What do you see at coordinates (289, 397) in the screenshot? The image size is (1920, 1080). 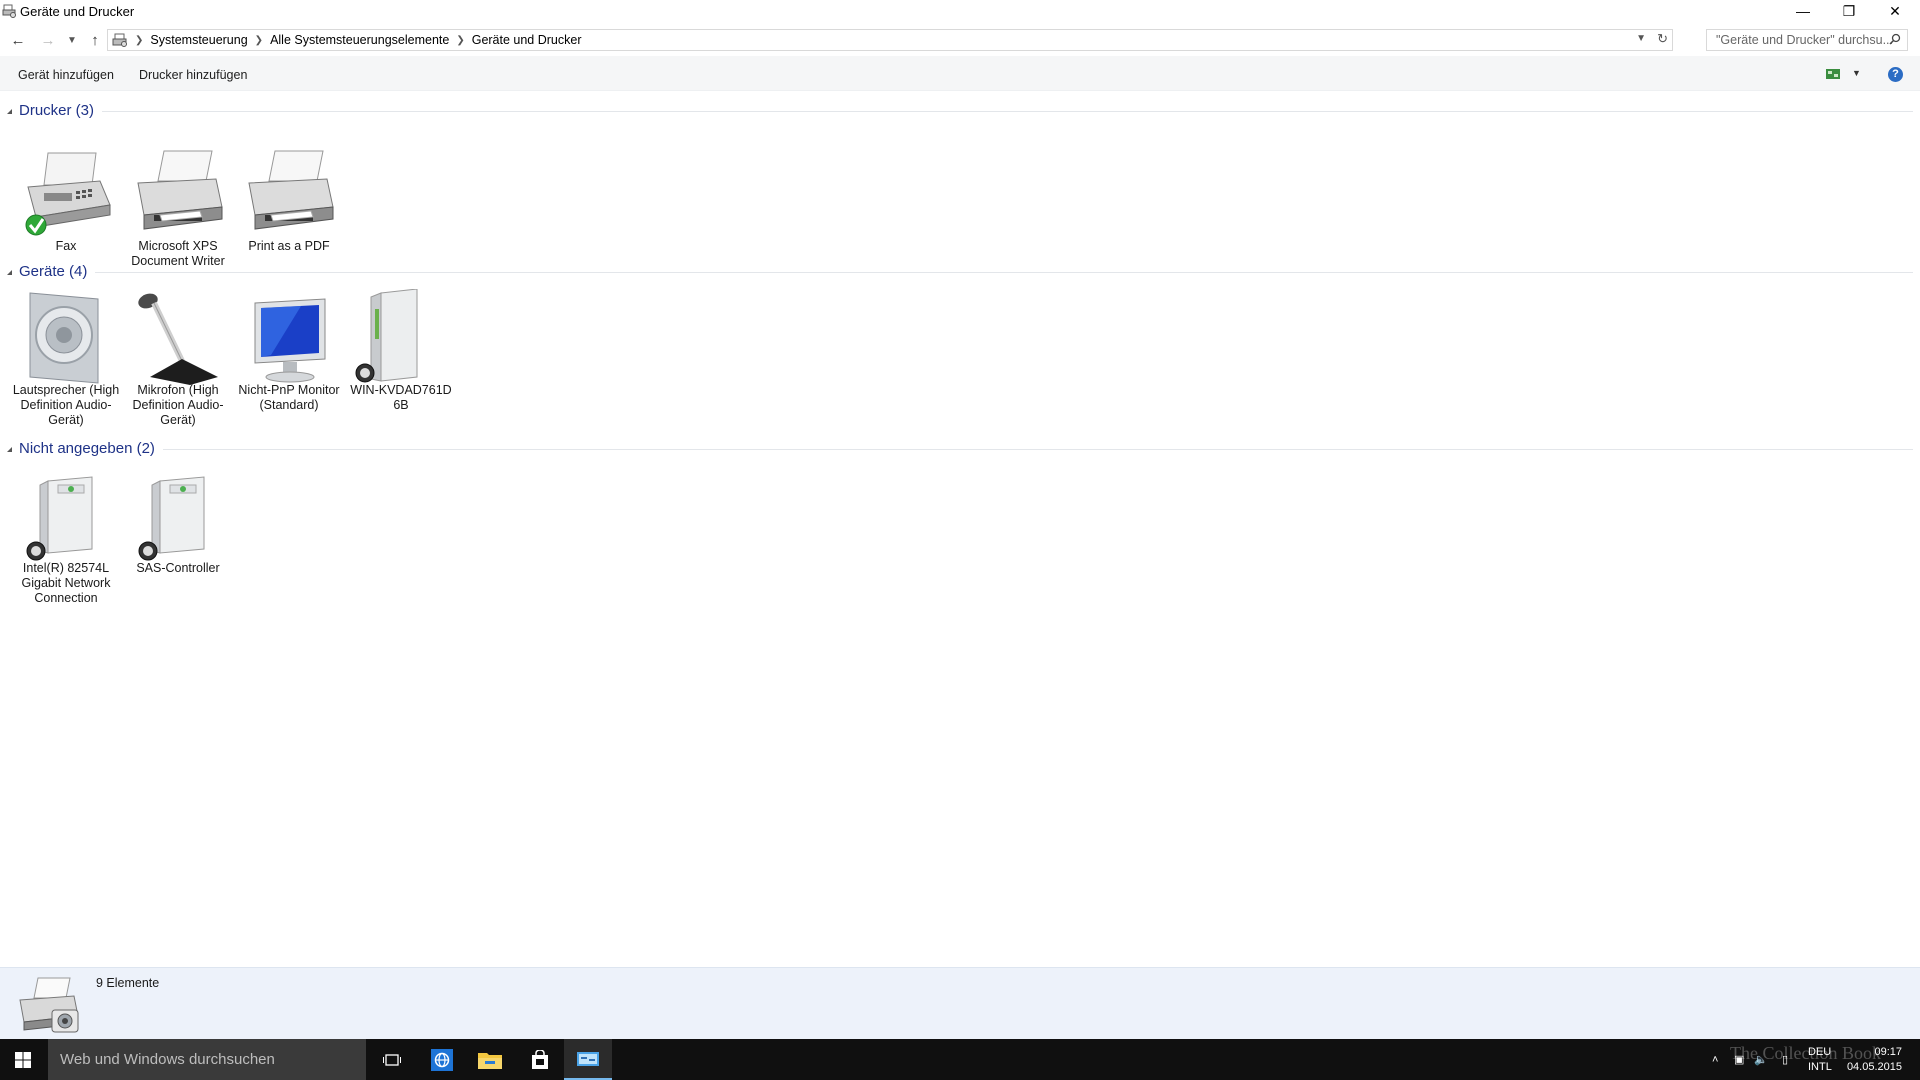 I see `device-label: Nicht-PnP Monitor (Standard)` at bounding box center [289, 397].